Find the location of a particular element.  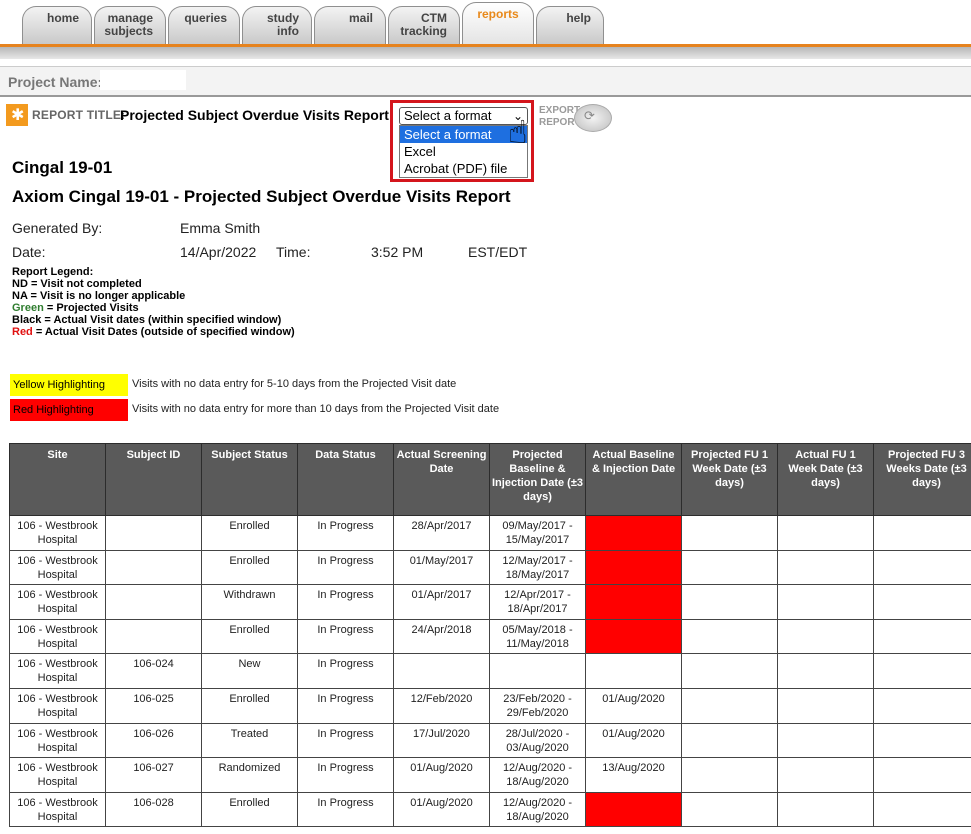

cell-projected-baseline: 12/May/2017 - 18/May/2017 is located at coordinates (537, 567).